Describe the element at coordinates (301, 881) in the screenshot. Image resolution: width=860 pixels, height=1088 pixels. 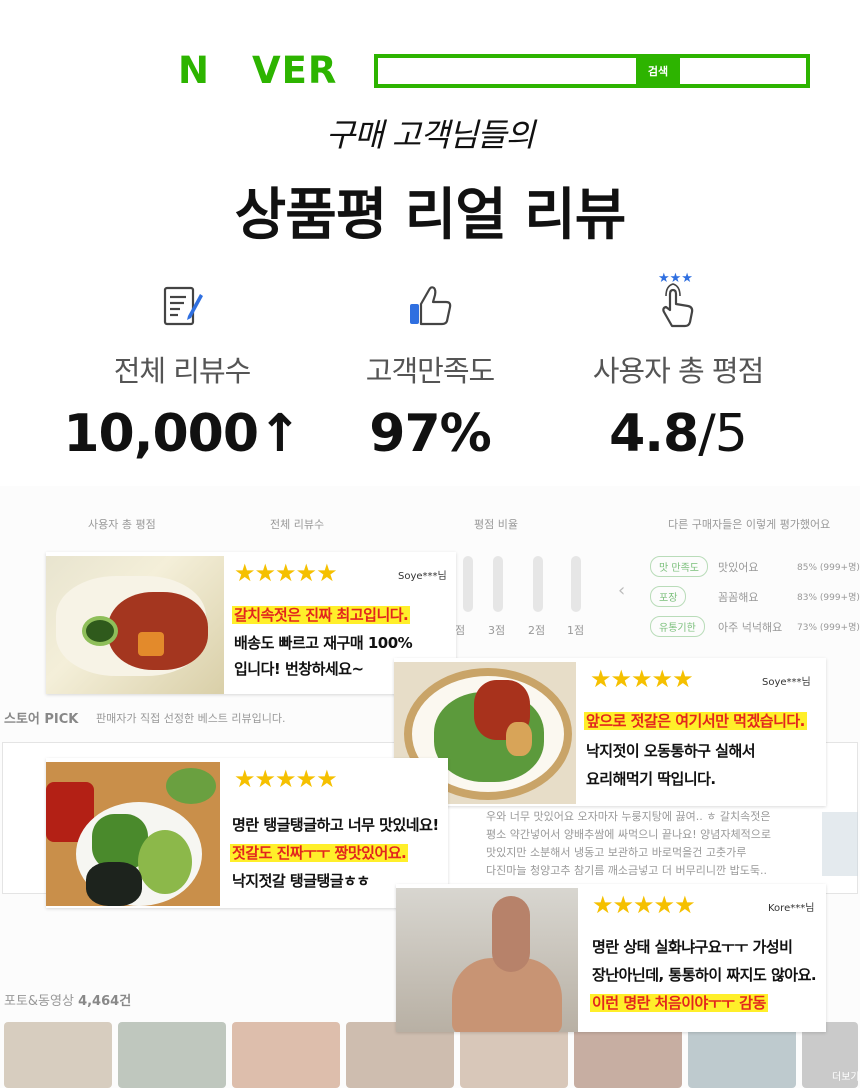
I see `review-line: 낙지젓갈 탱글탱글ㅎㅎ` at that location.